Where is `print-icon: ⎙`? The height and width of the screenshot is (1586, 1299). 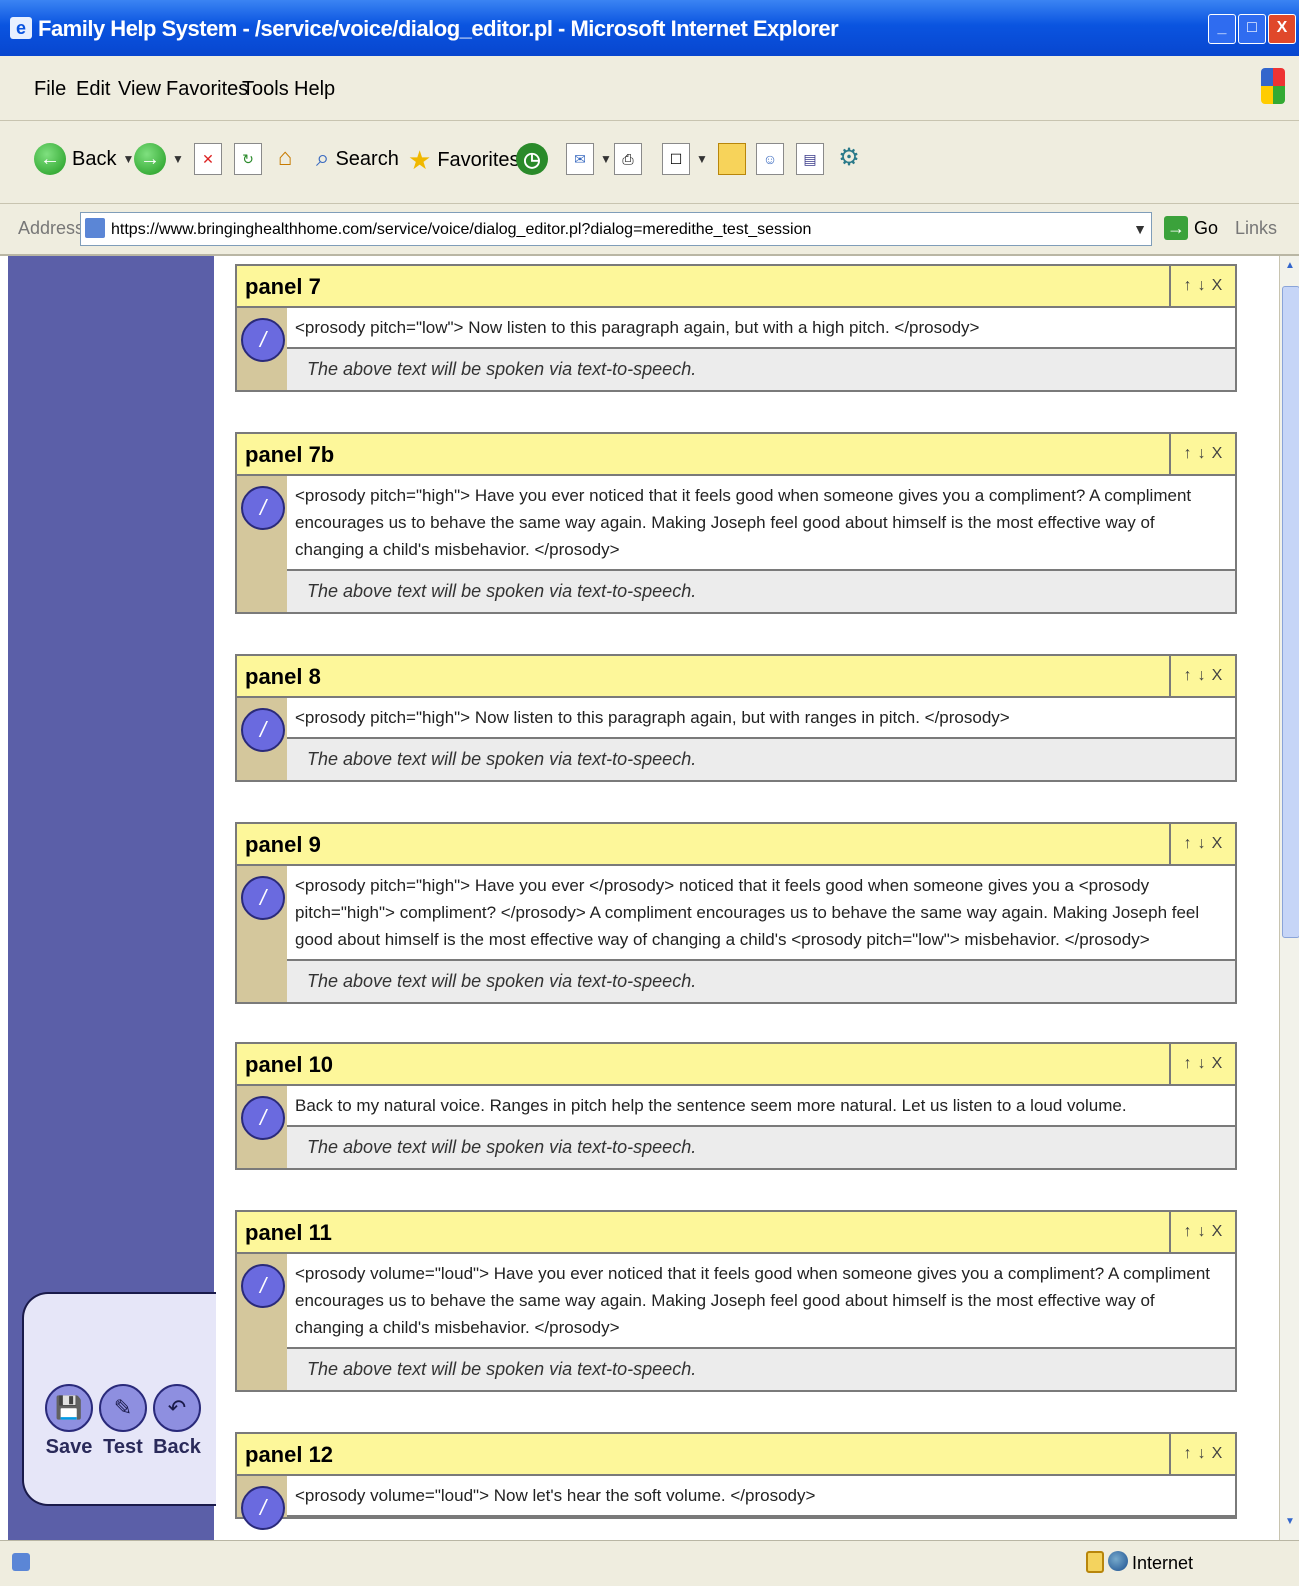 print-icon: ⎙ is located at coordinates (628, 159).